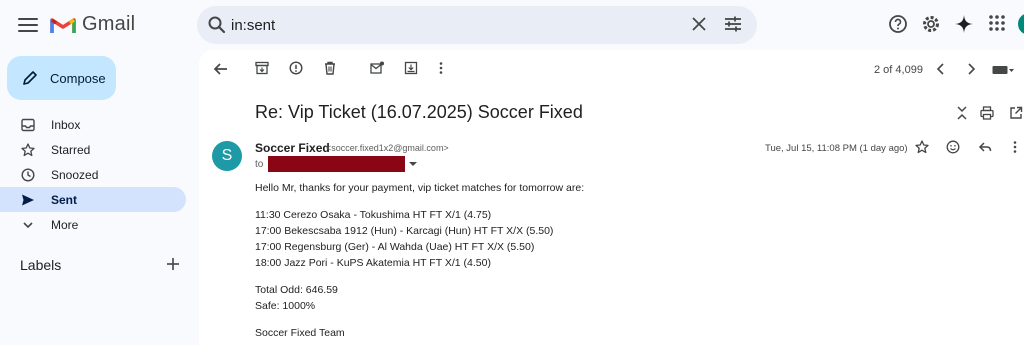 Image resolution: width=1024 pixels, height=345 pixels. I want to click on gmail-logo: Gmail, so click(92, 24).